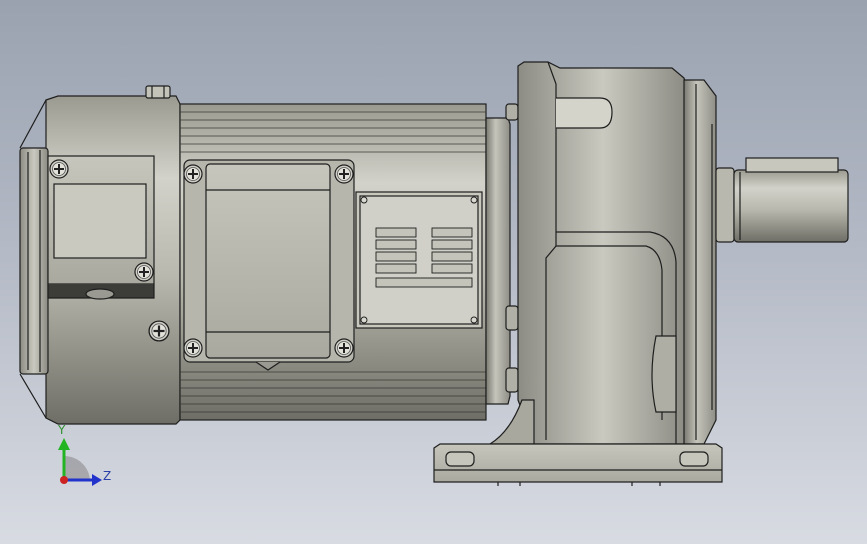  Describe the element at coordinates (80, 462) in the screenshot. I see `axis-triad-icon` at that location.